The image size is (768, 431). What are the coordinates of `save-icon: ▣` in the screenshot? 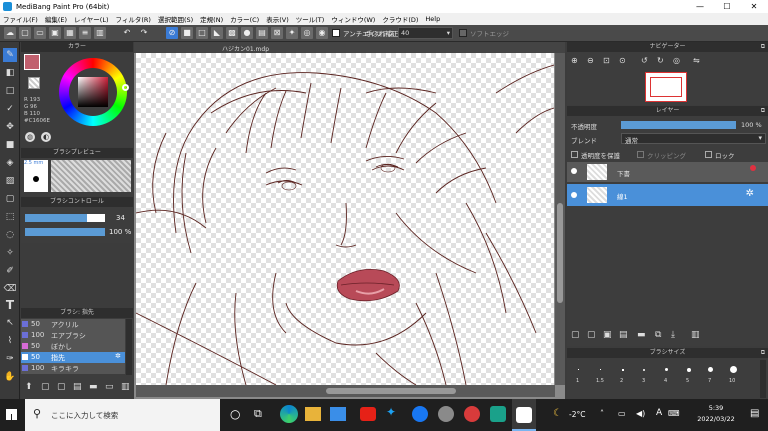 It's located at (55, 33).